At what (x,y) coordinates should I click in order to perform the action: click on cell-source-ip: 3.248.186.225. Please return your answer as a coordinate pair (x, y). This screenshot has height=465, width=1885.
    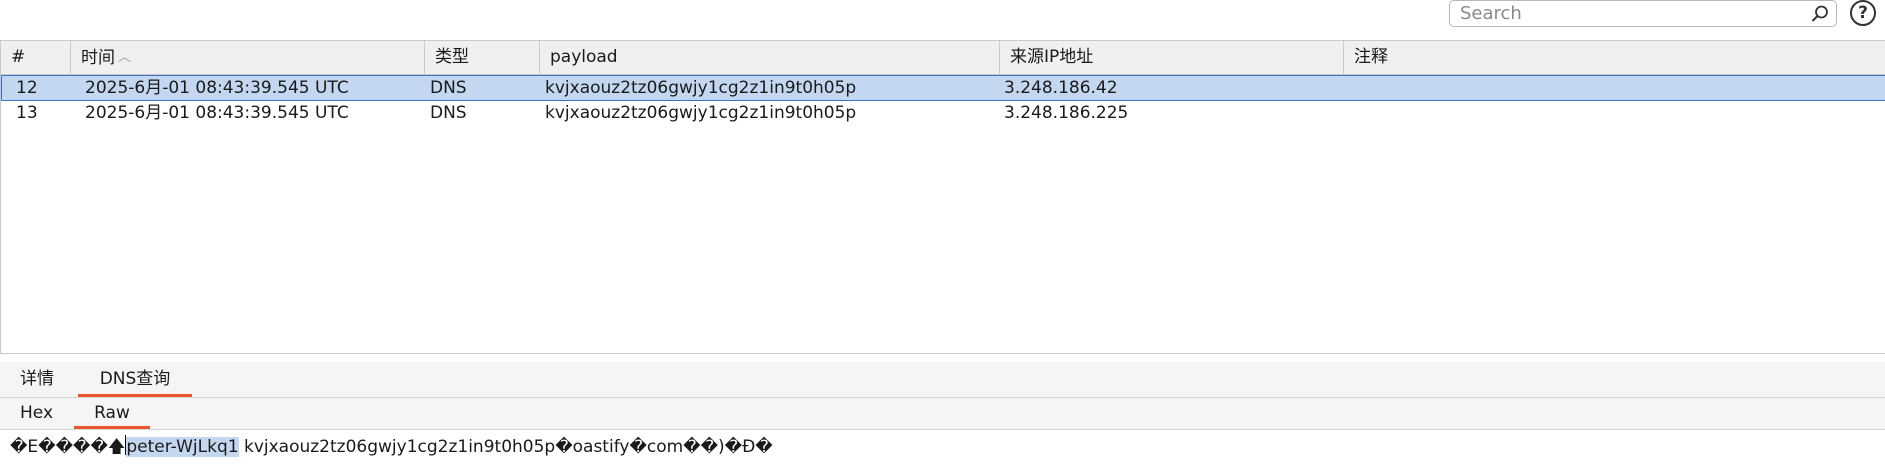
    Looking at the image, I should click on (1066, 113).